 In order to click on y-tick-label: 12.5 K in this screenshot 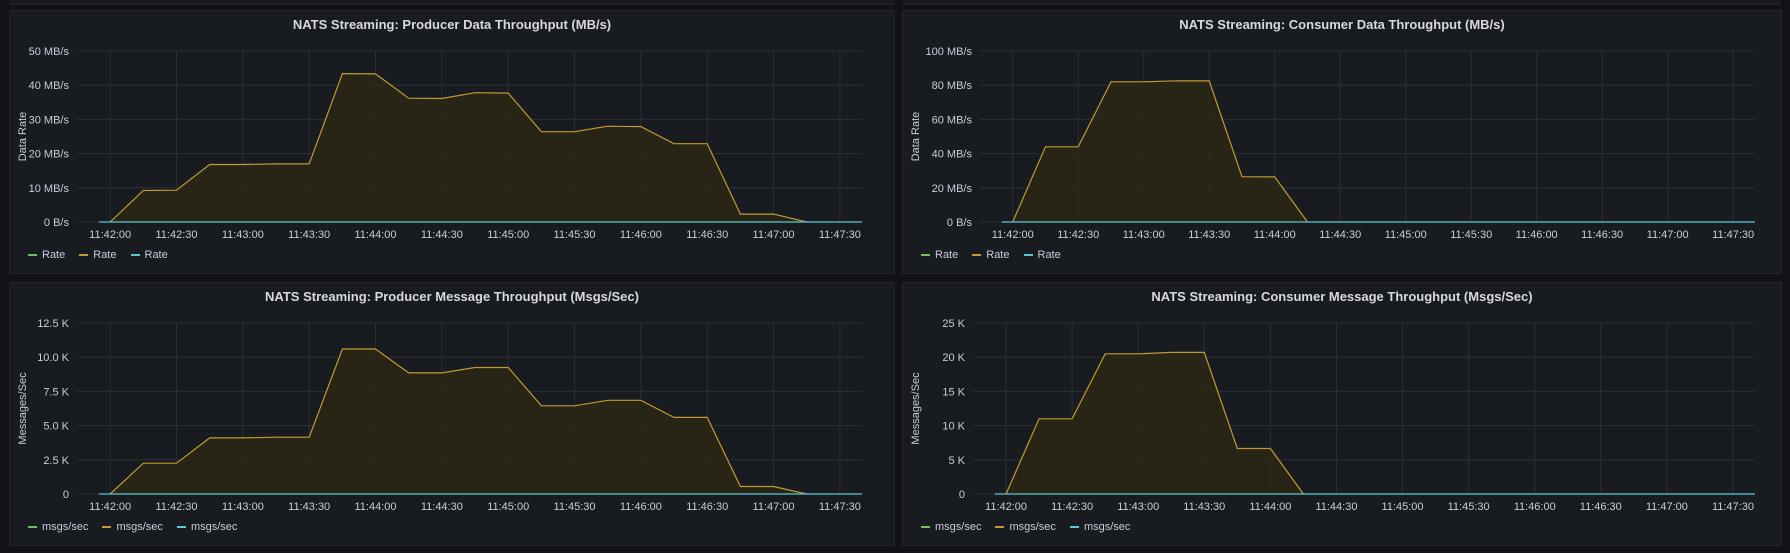, I will do `click(53, 324)`.